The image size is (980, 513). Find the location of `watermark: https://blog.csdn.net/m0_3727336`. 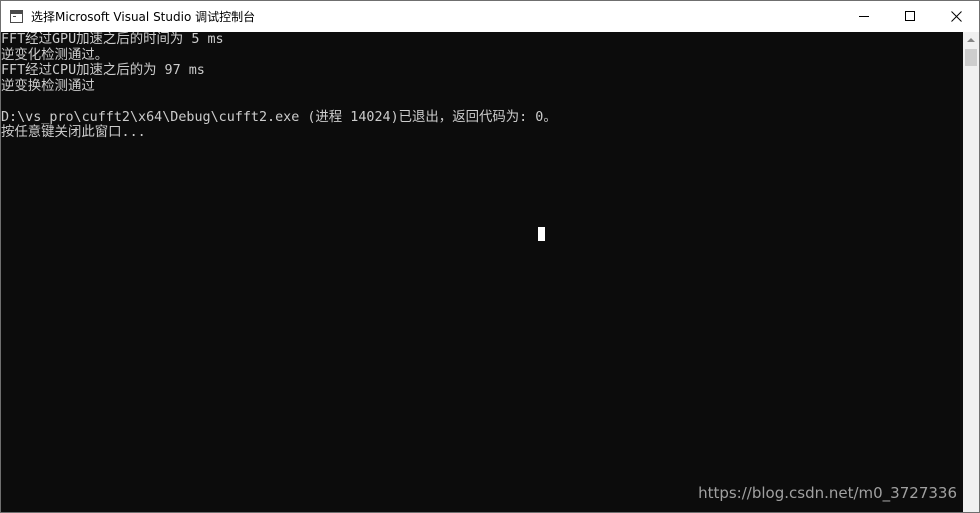

watermark: https://blog.csdn.net/m0_3727336 is located at coordinates (827, 493).